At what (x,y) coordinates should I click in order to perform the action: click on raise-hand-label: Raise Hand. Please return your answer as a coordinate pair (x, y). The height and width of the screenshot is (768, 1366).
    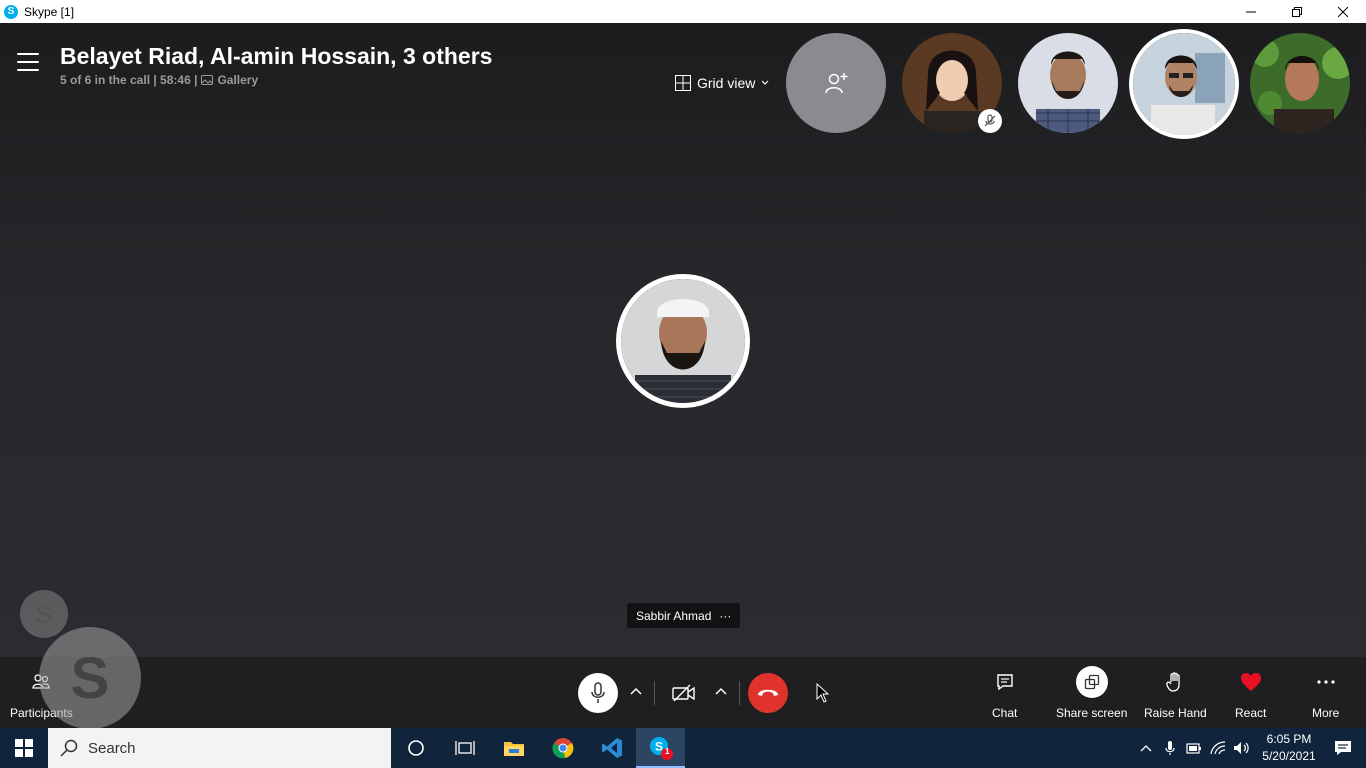
    Looking at the image, I should click on (1175, 713).